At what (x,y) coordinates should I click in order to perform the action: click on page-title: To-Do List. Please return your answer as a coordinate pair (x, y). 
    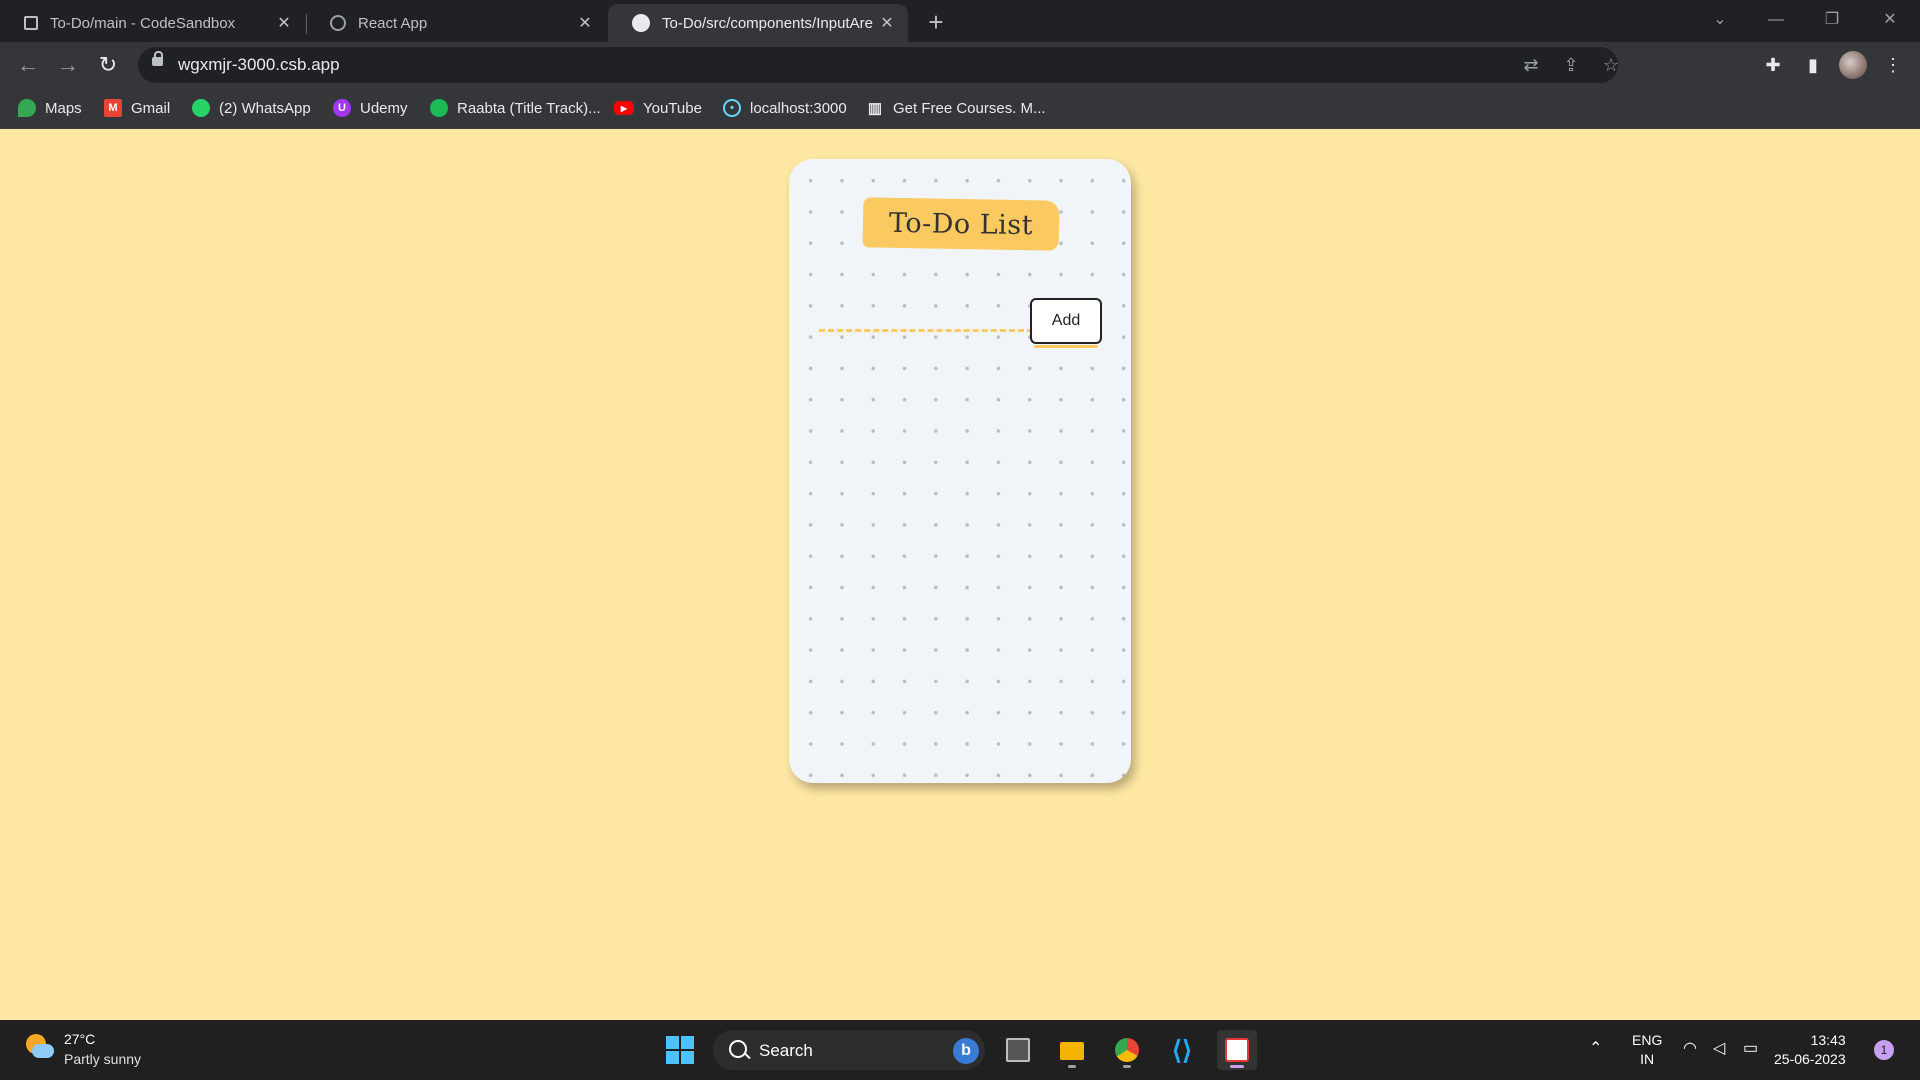
    Looking at the image, I should click on (961, 224).